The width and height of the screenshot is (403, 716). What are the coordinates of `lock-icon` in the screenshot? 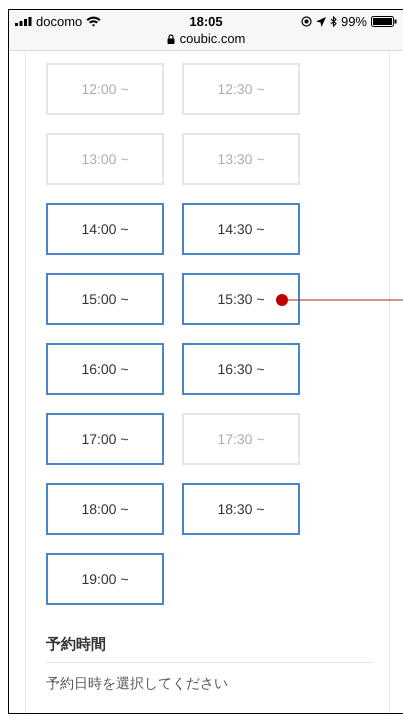 It's located at (170, 39).